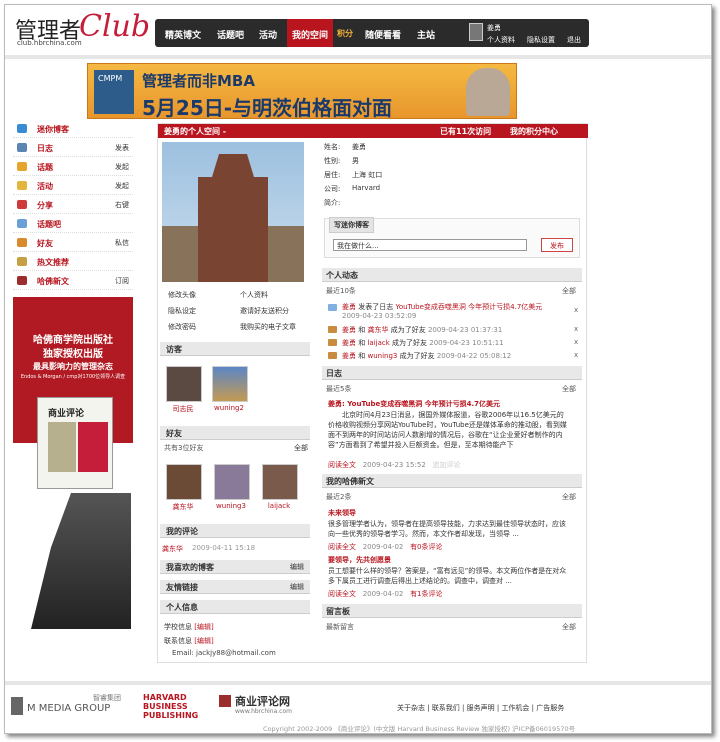 The width and height of the screenshot is (720, 742). I want to click on friend-name: wuning3, so click(231, 506).